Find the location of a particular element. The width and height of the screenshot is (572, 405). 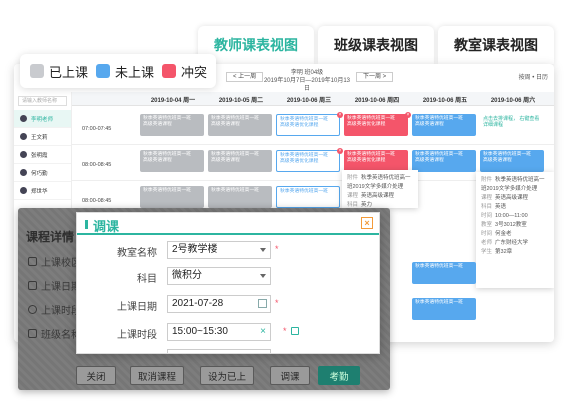

next-field is located at coordinates (219, 351).